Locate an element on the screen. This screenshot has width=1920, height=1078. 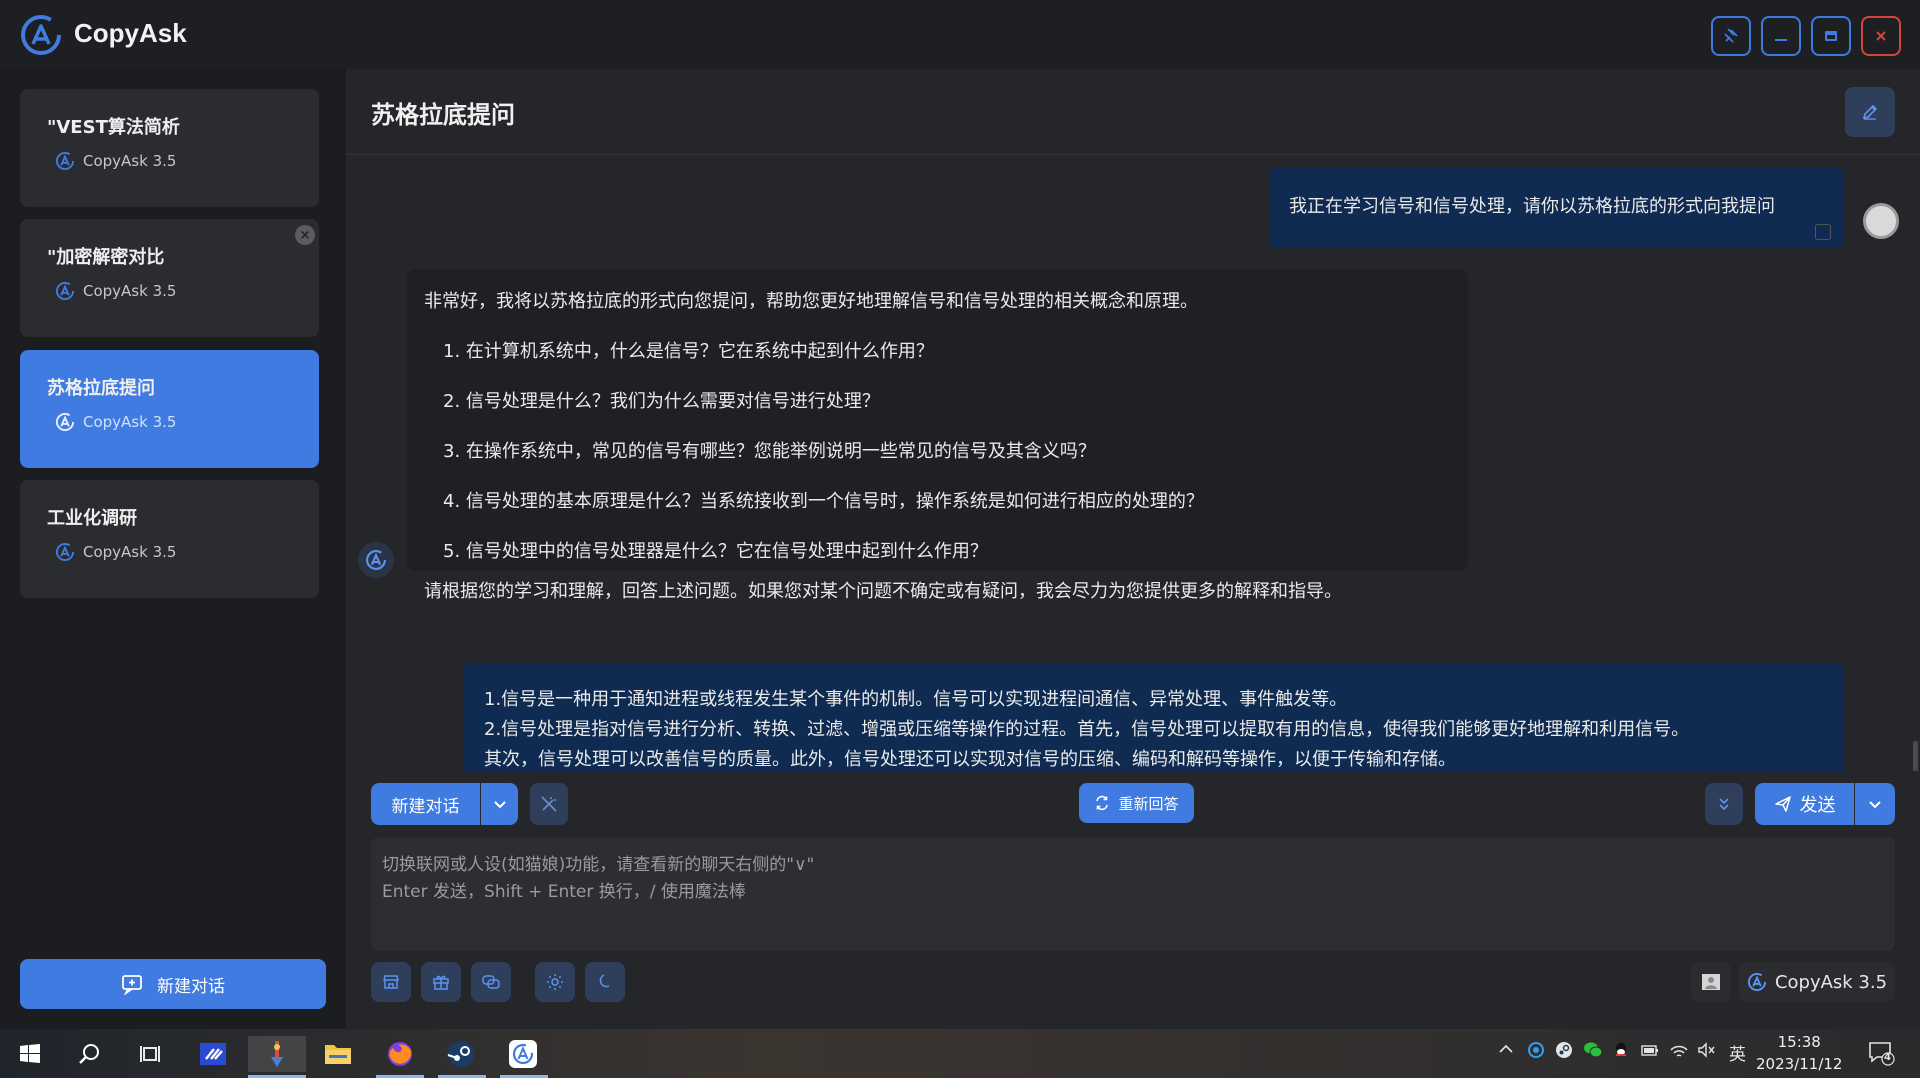
new-chat-dropdown is located at coordinates (499, 804).